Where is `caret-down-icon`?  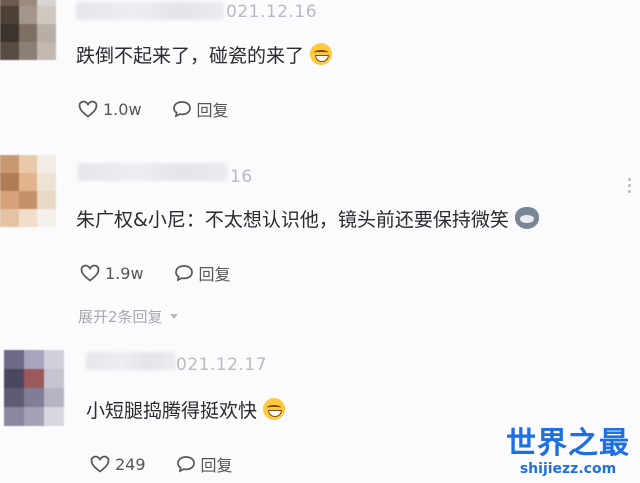 caret-down-icon is located at coordinates (173, 316).